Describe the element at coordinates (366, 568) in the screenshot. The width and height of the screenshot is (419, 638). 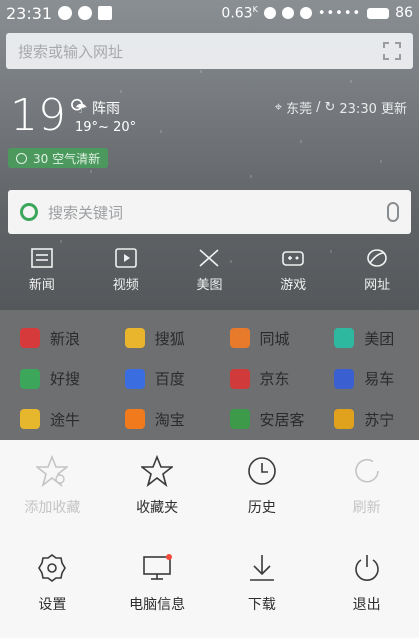
I see `power-icon` at that location.